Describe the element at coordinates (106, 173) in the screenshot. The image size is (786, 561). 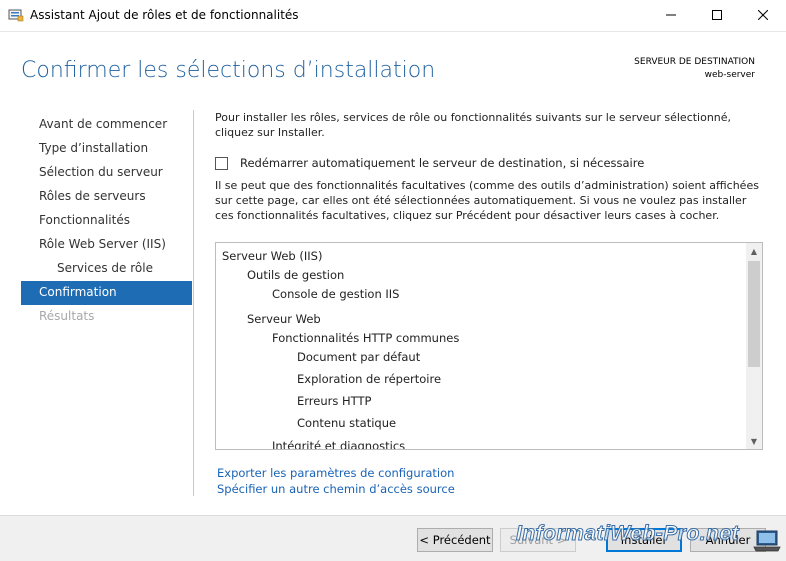
I see `nav-step-server-selection: Sélection du serveur` at that location.